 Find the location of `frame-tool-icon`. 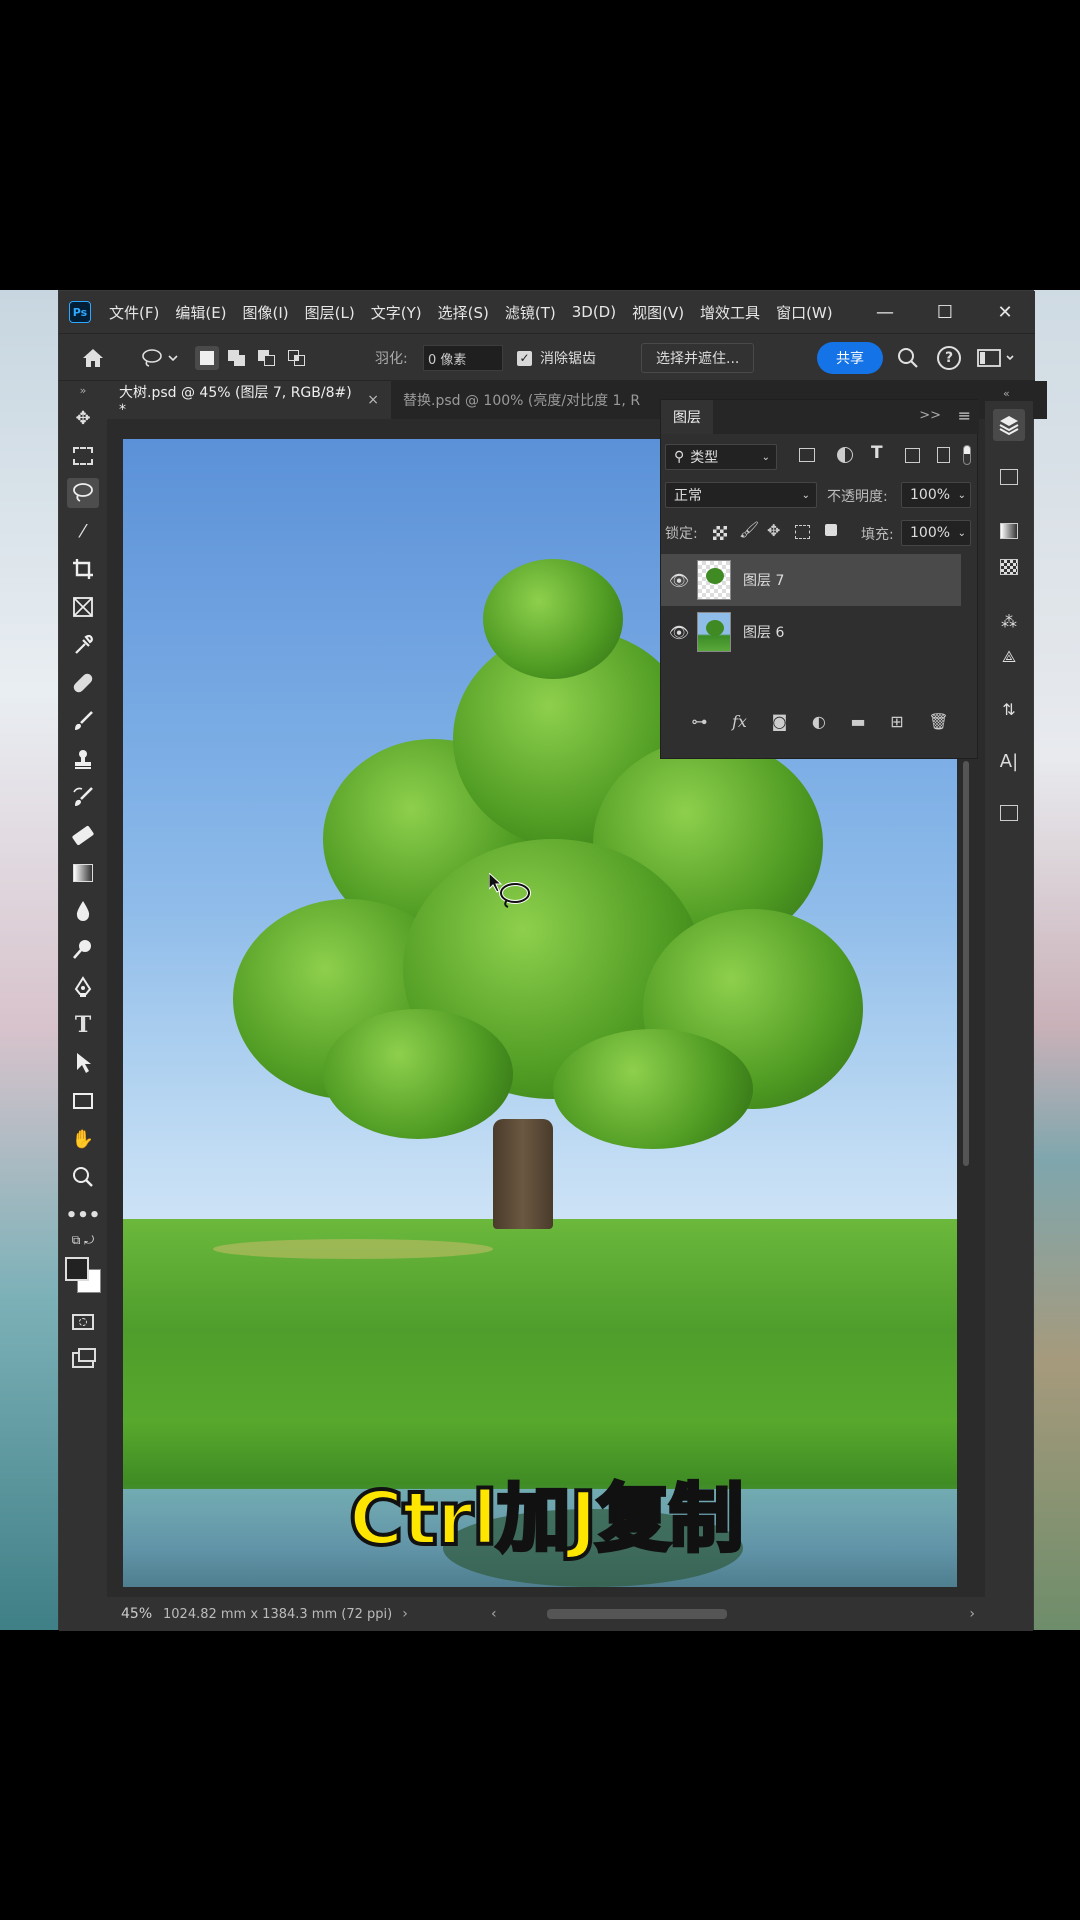

frame-tool-icon is located at coordinates (83, 607).